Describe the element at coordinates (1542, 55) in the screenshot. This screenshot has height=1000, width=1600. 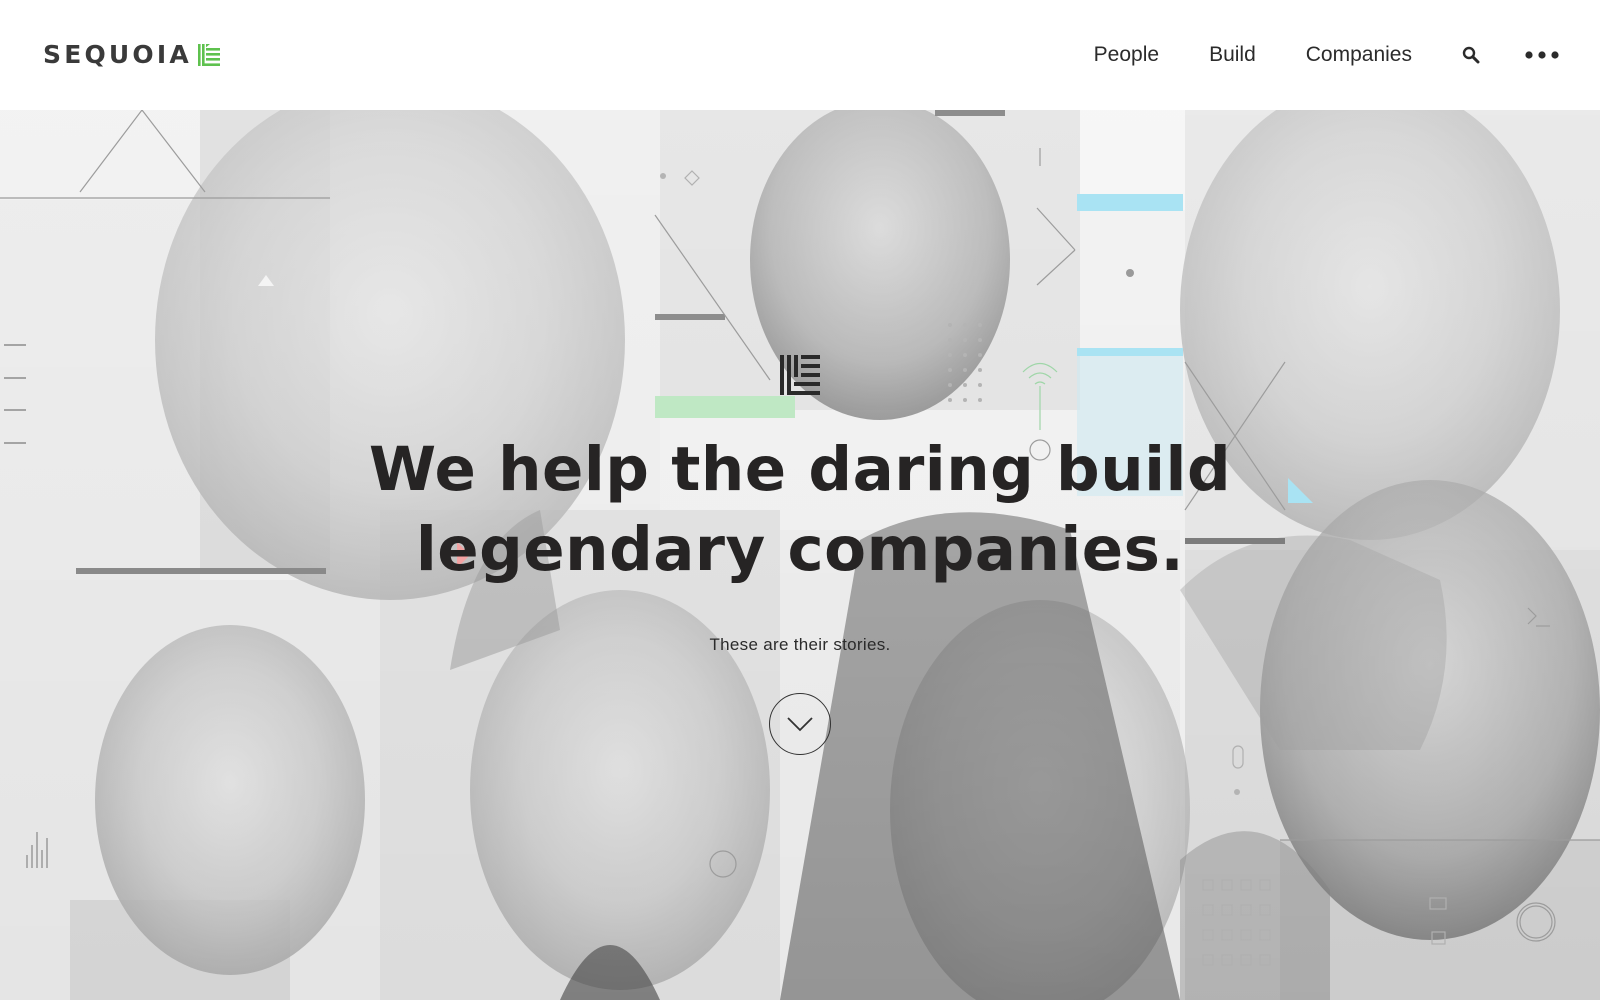
I see `more-menu-icon` at that location.